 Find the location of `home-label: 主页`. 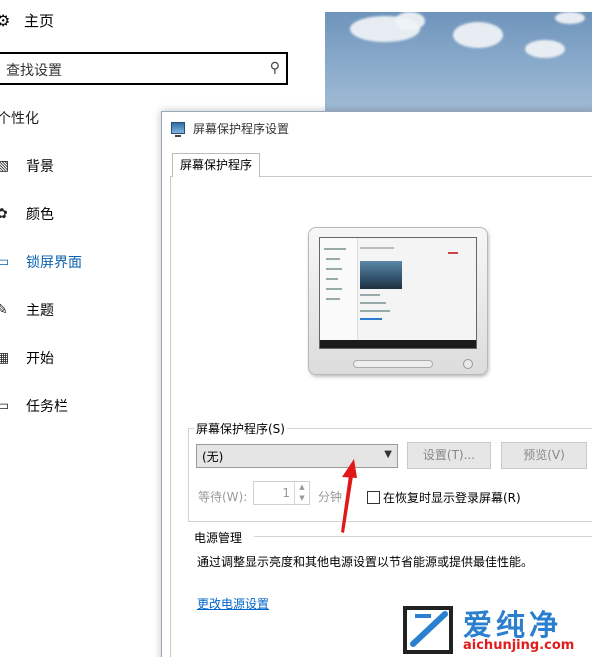

home-label: 主页 is located at coordinates (39, 21).